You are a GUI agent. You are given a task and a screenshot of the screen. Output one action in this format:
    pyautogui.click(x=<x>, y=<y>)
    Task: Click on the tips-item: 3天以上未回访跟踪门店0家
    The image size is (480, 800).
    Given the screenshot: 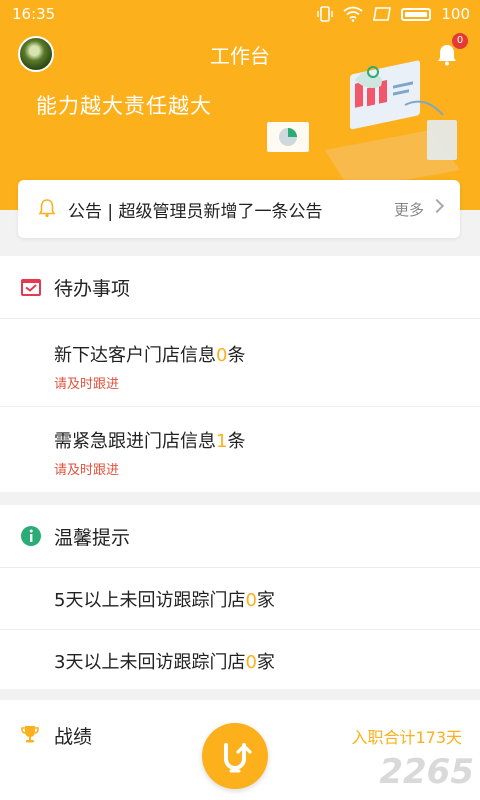 What is the action you would take?
    pyautogui.click(x=240, y=660)
    